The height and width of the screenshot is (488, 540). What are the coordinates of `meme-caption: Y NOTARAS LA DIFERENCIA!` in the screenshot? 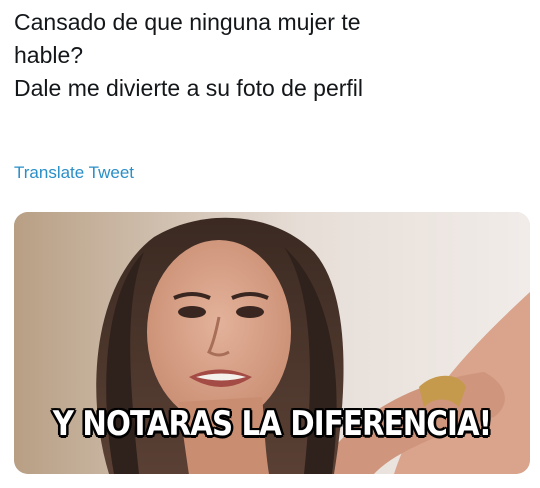 It's located at (272, 424).